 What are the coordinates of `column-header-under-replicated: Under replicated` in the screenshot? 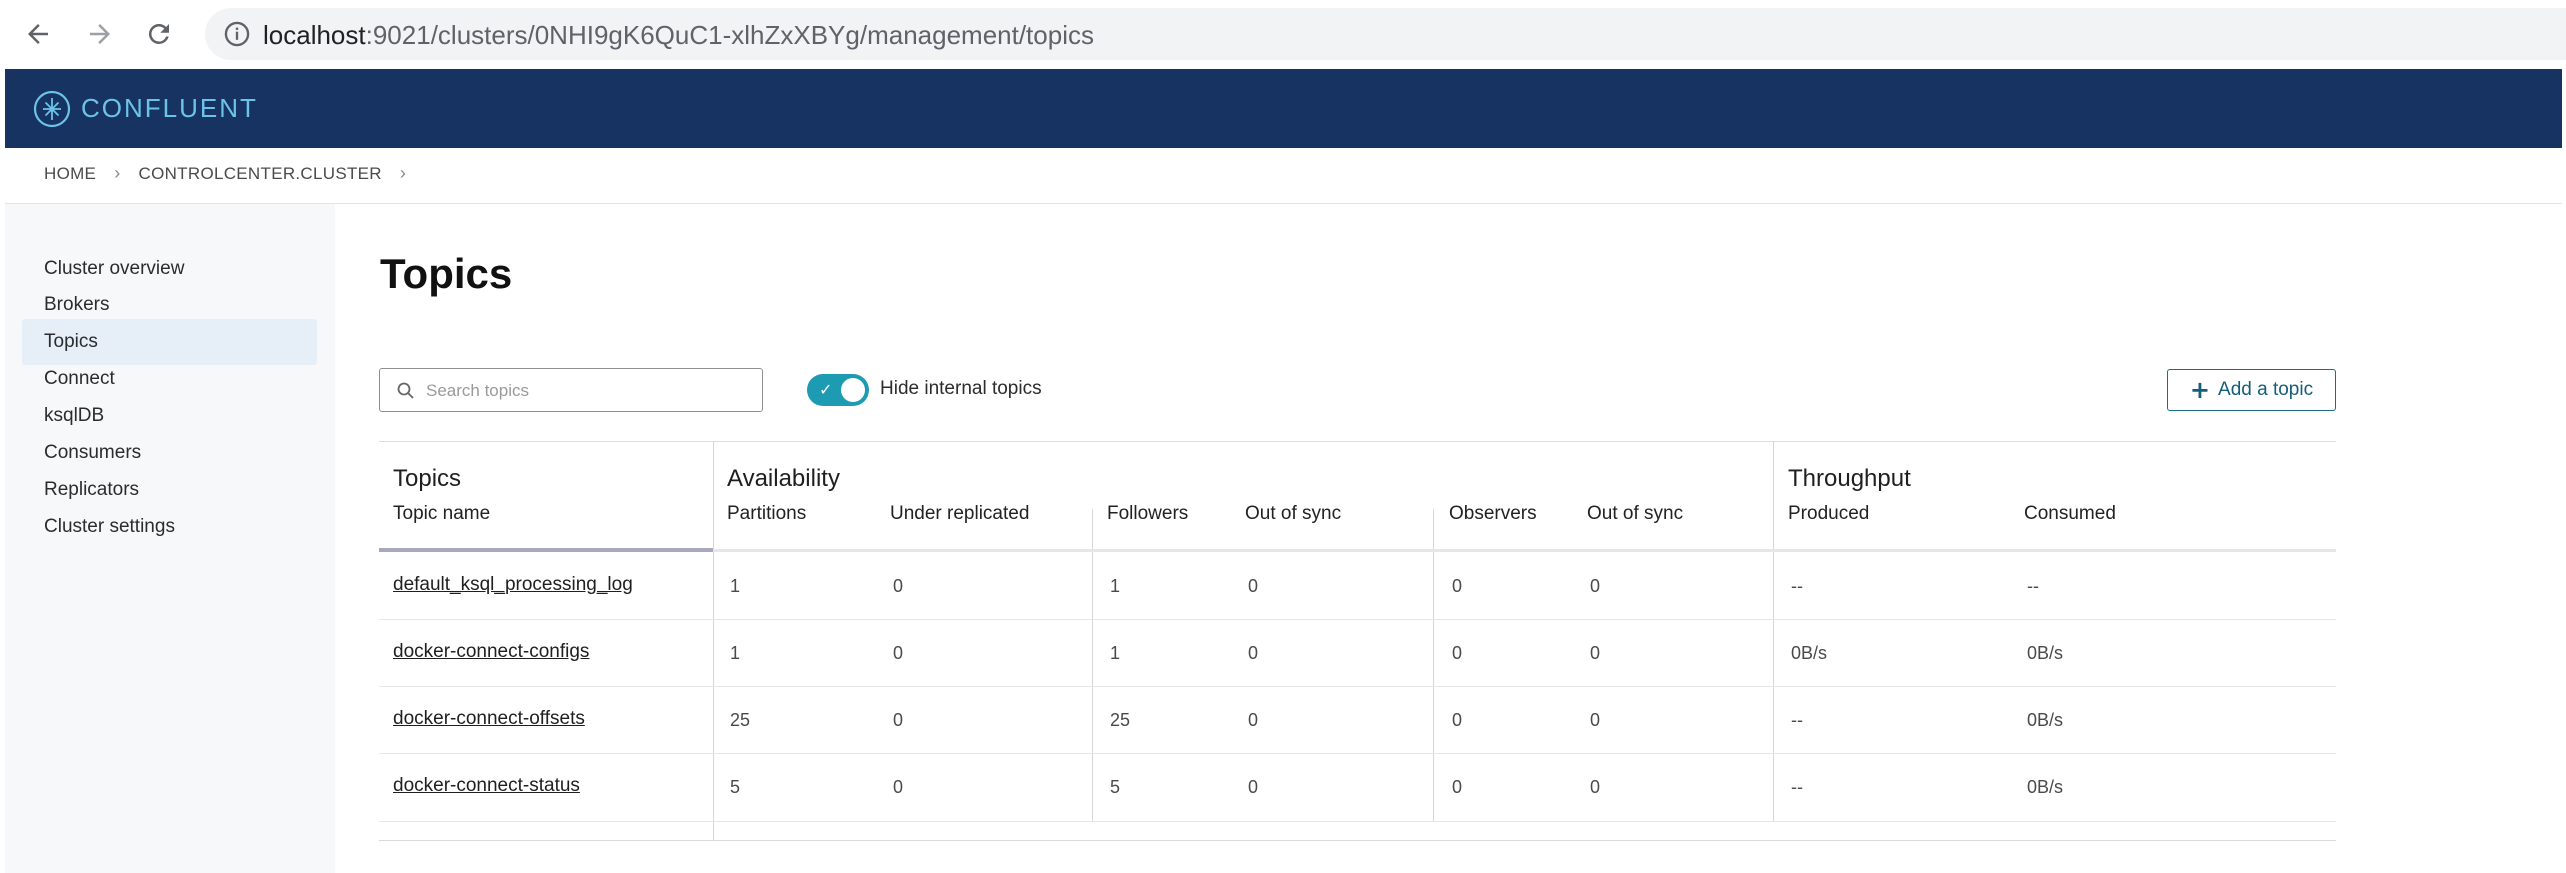 It's located at (959, 514).